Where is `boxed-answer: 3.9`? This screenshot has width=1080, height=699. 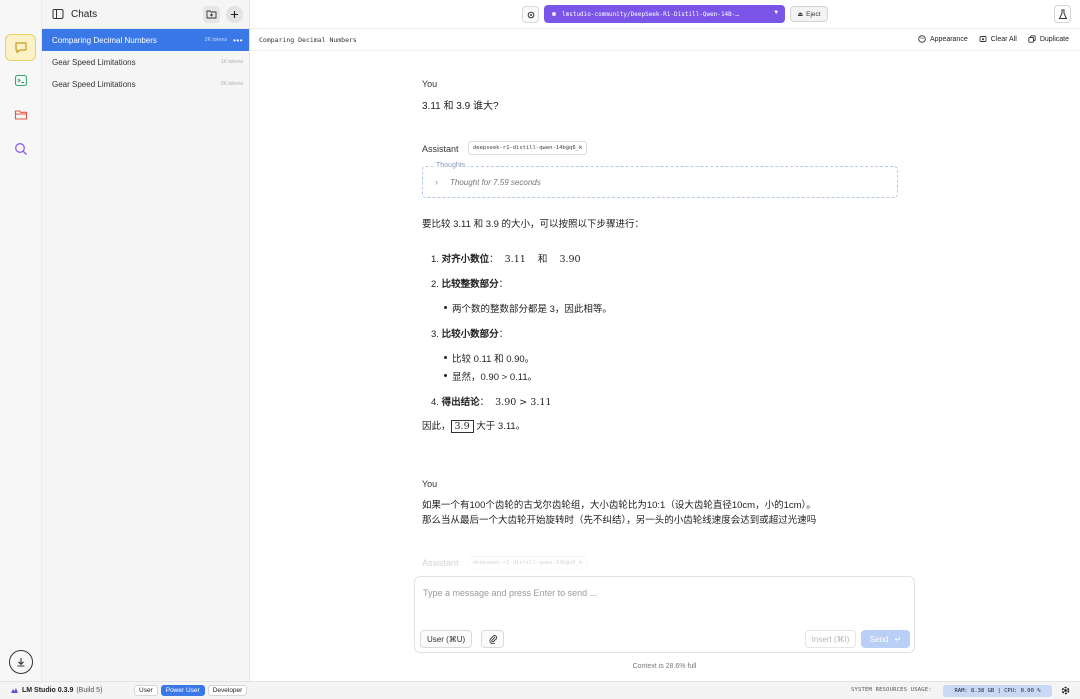 boxed-answer: 3.9 is located at coordinates (462, 426).